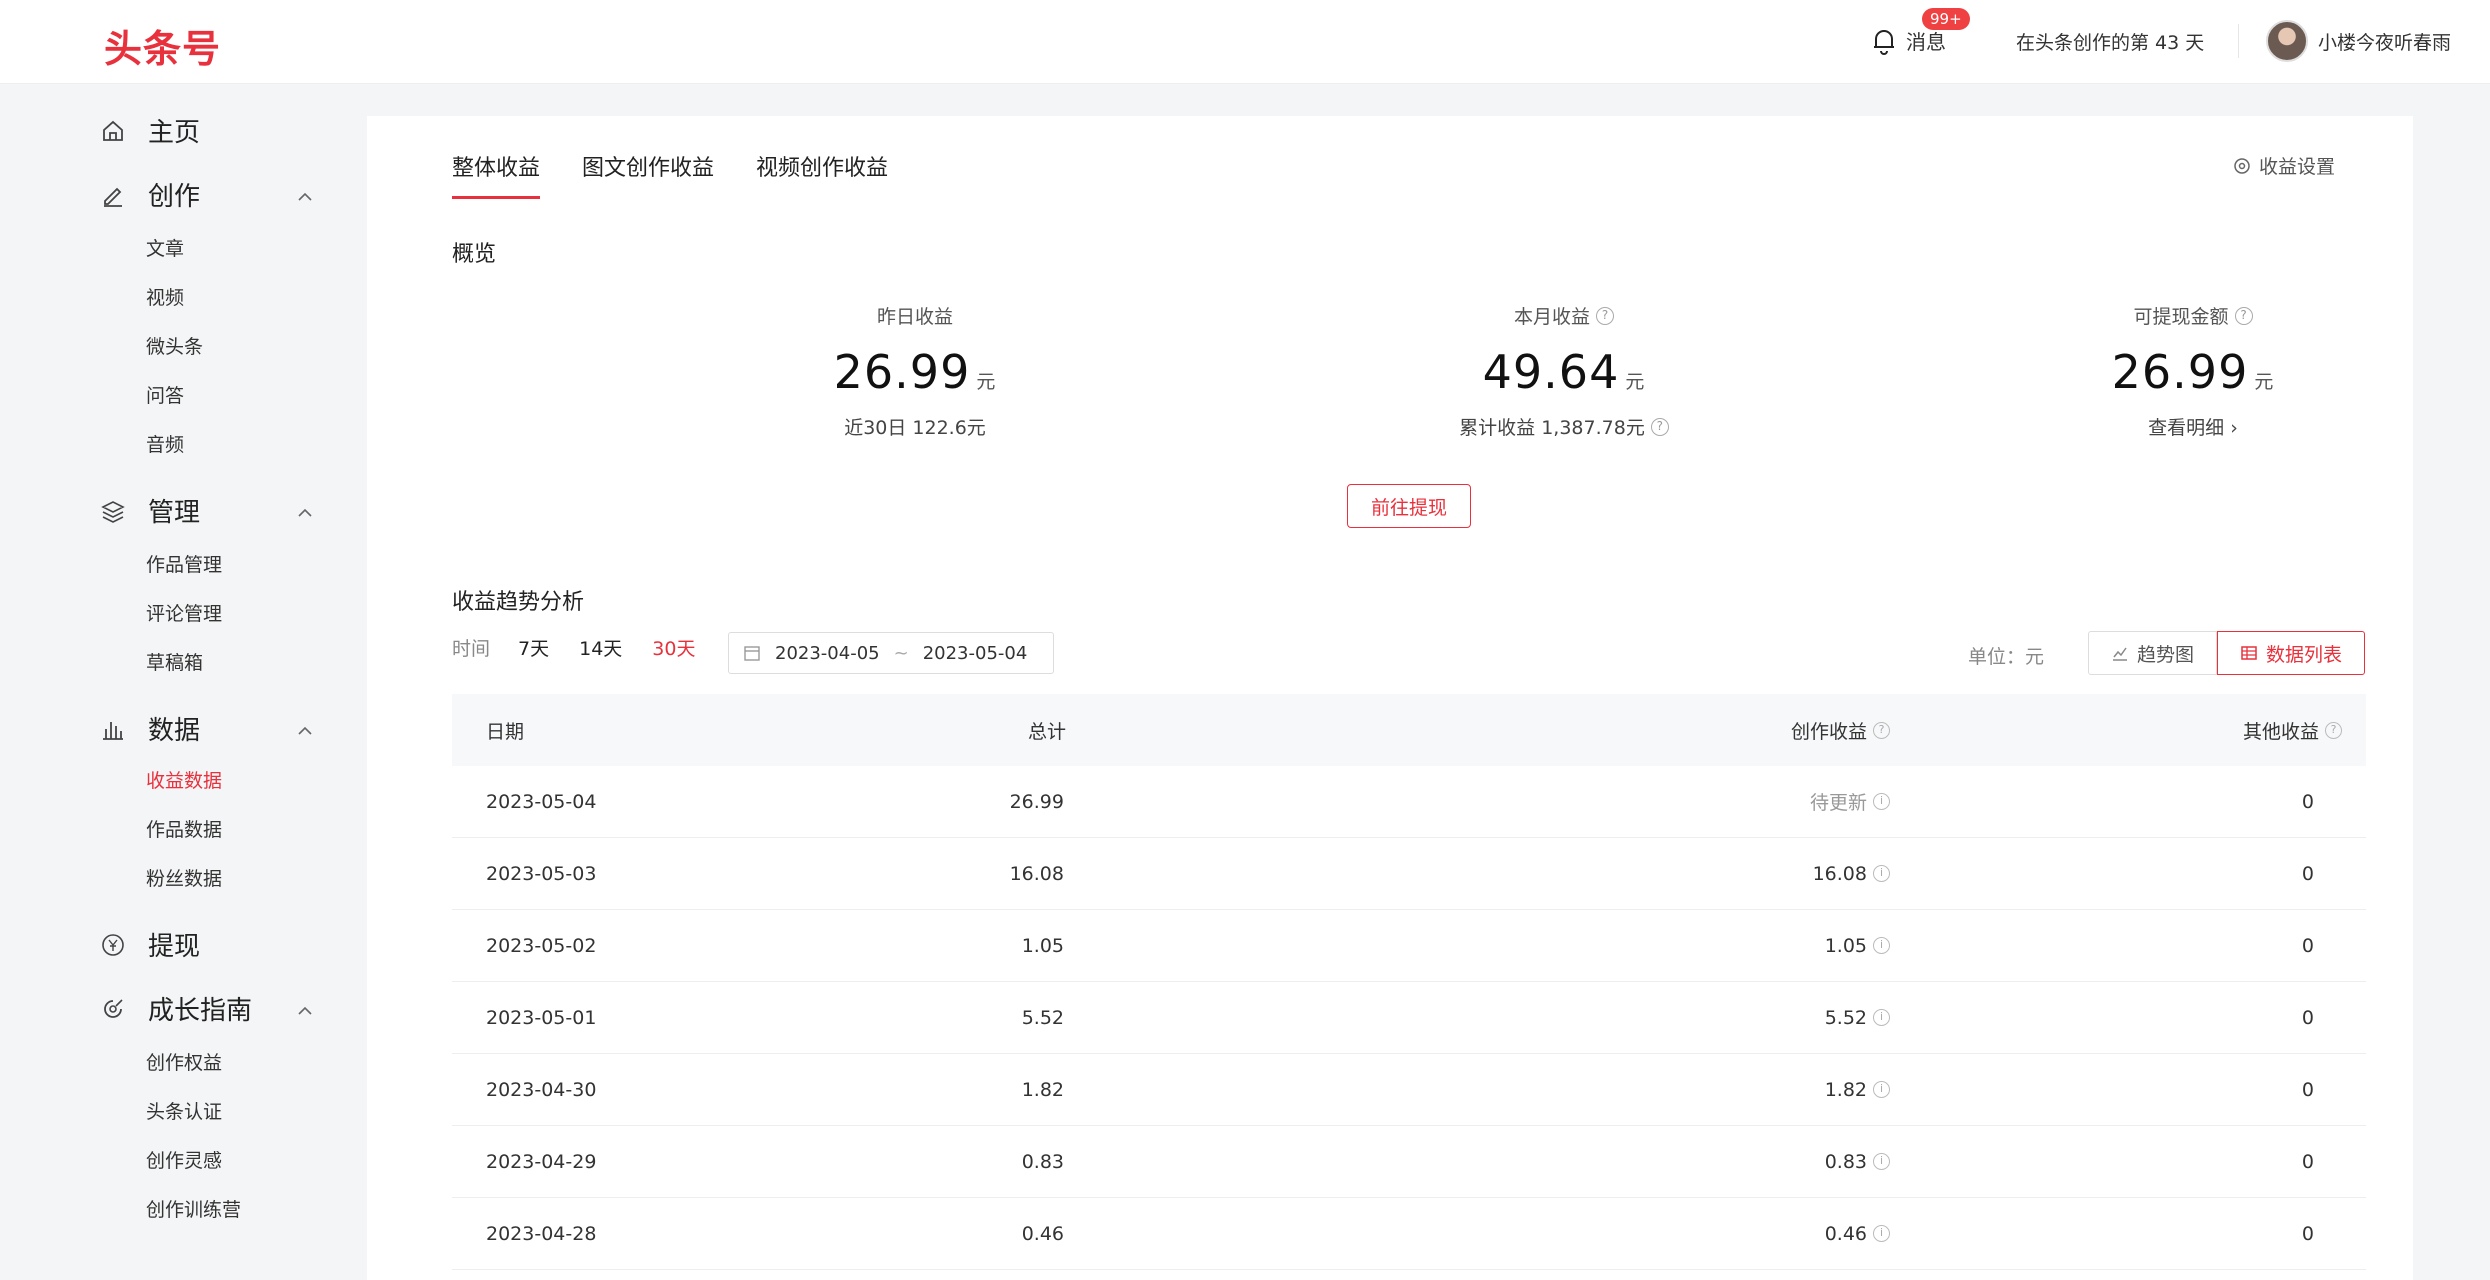 This screenshot has height=1280, width=2490. What do you see at coordinates (113, 130) in the screenshot?
I see `home-icon` at bounding box center [113, 130].